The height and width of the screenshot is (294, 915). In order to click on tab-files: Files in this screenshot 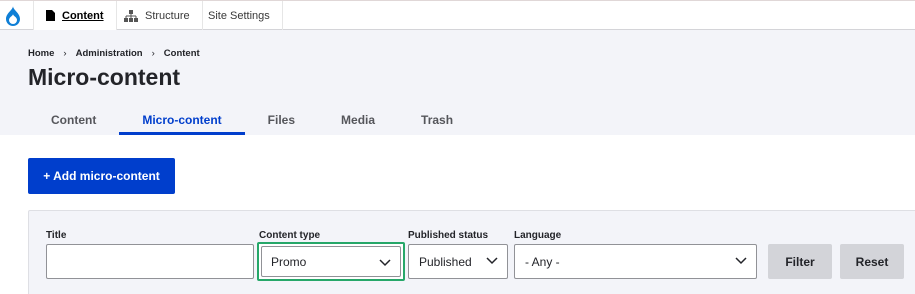, I will do `click(281, 120)`.